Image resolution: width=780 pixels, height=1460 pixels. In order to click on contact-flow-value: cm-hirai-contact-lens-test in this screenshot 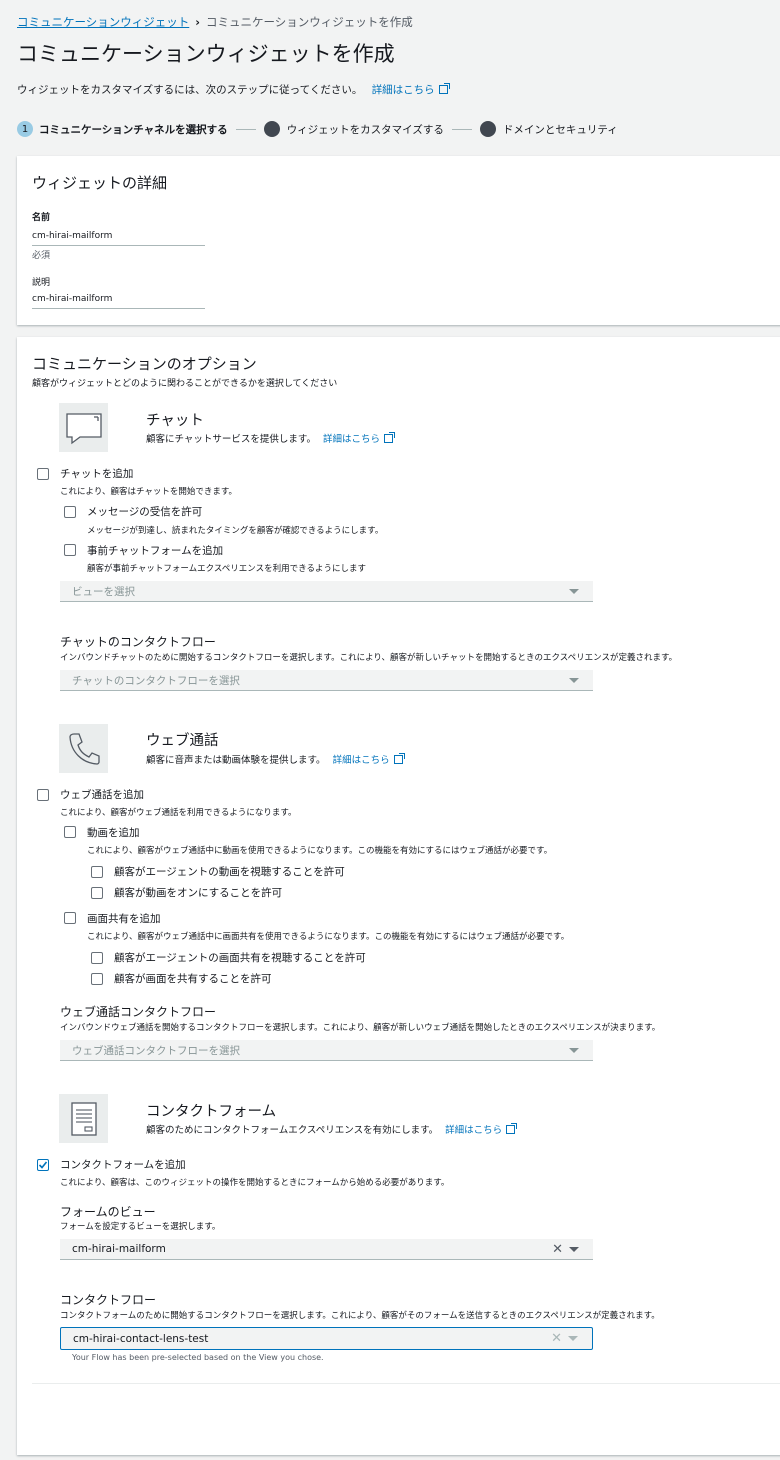, I will do `click(141, 1338)`.